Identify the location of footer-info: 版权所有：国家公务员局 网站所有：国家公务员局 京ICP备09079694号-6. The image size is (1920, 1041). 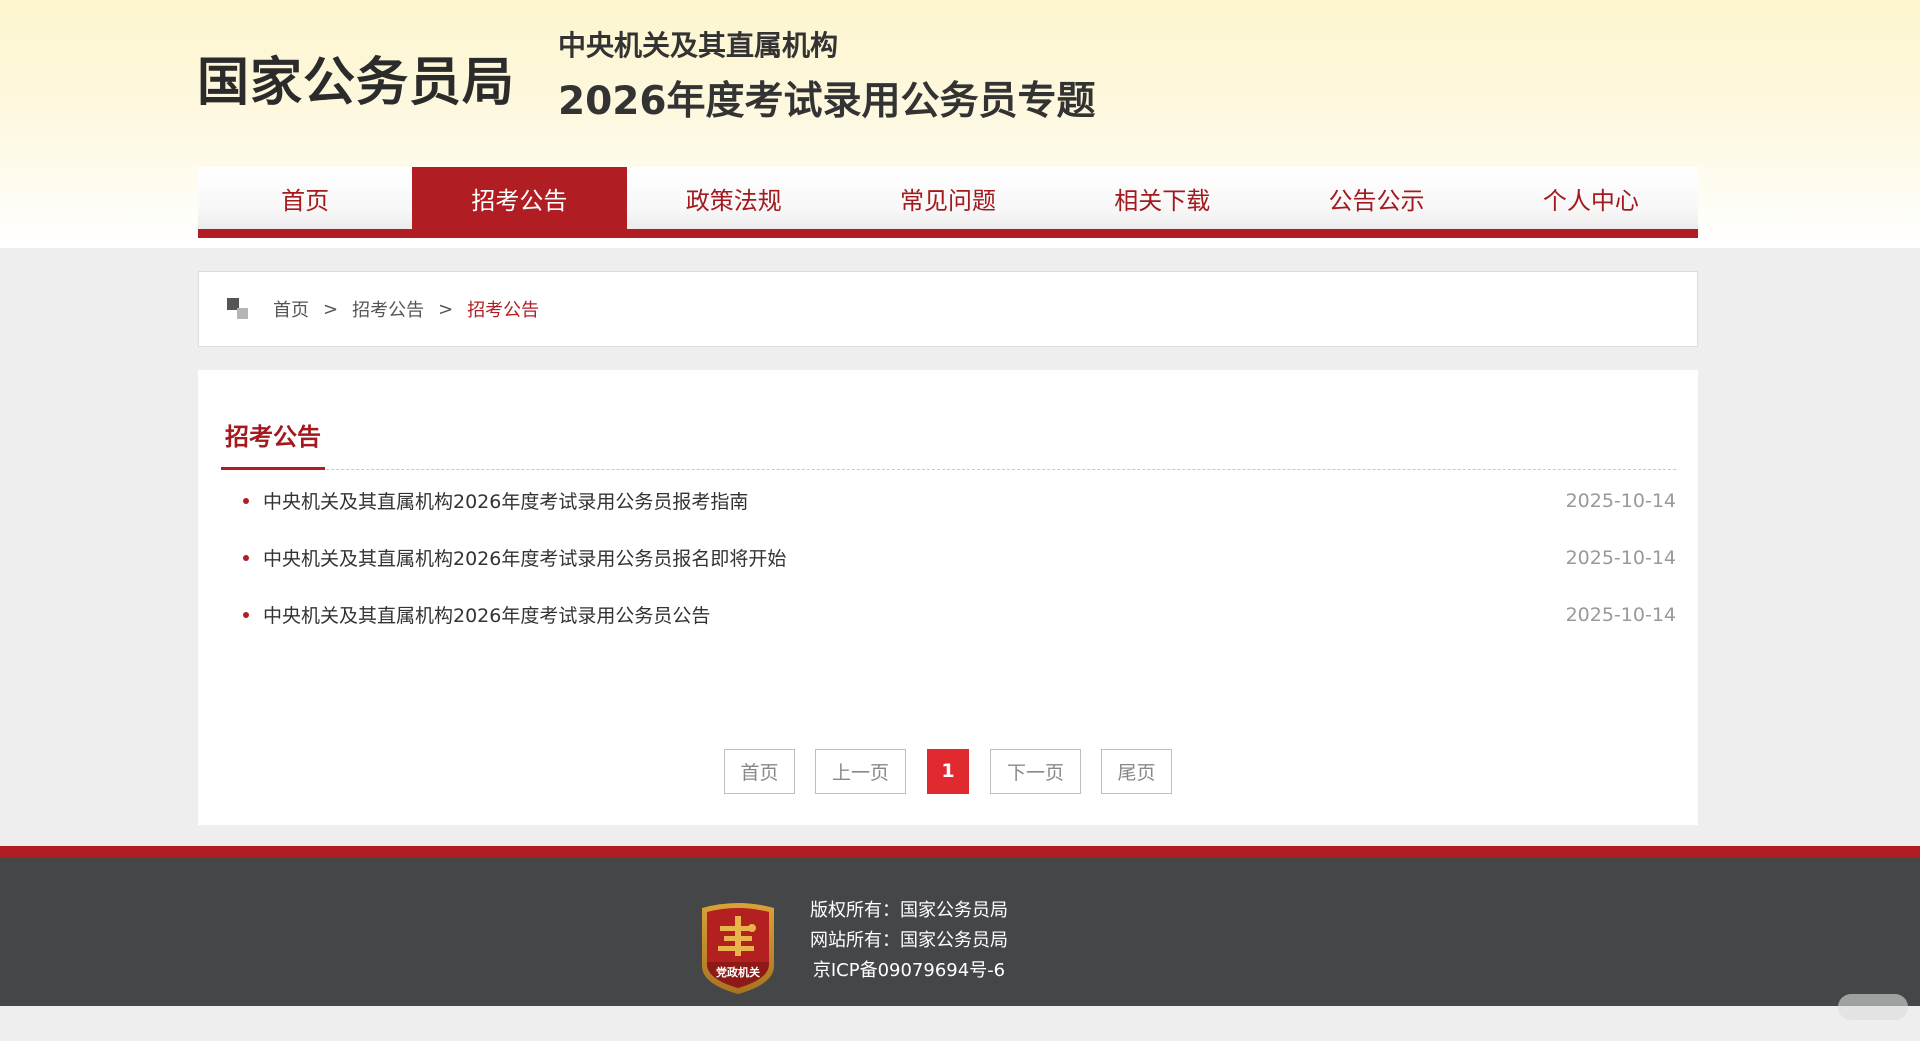
(909, 941).